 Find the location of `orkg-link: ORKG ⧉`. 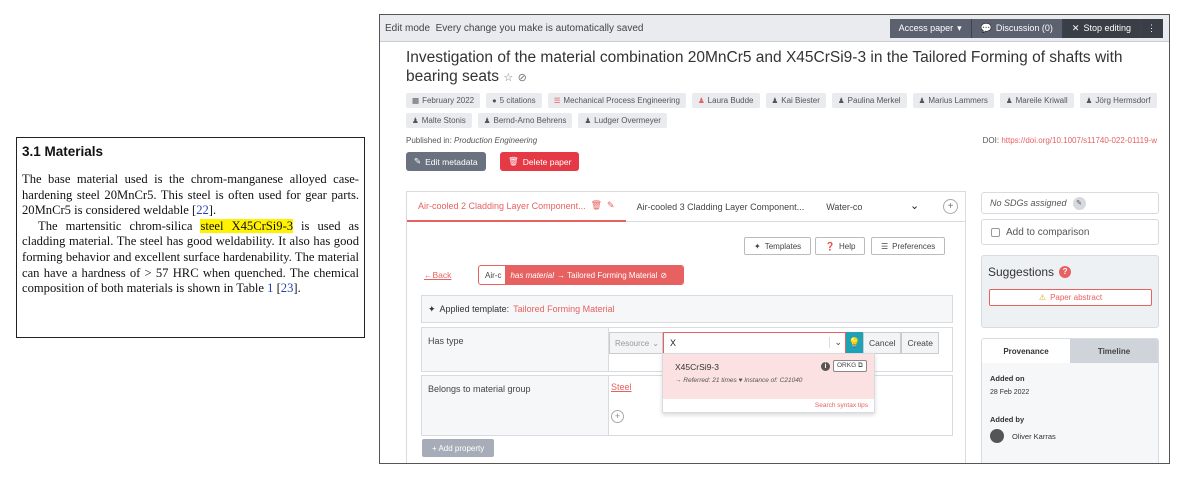

orkg-link: ORKG ⧉ is located at coordinates (850, 366).